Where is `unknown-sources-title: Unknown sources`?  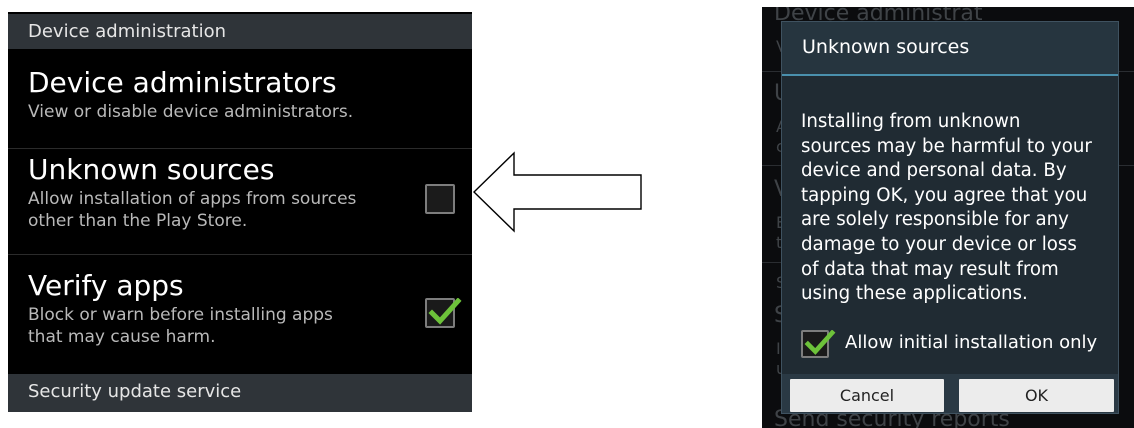
unknown-sources-title: Unknown sources is located at coordinates (151, 169).